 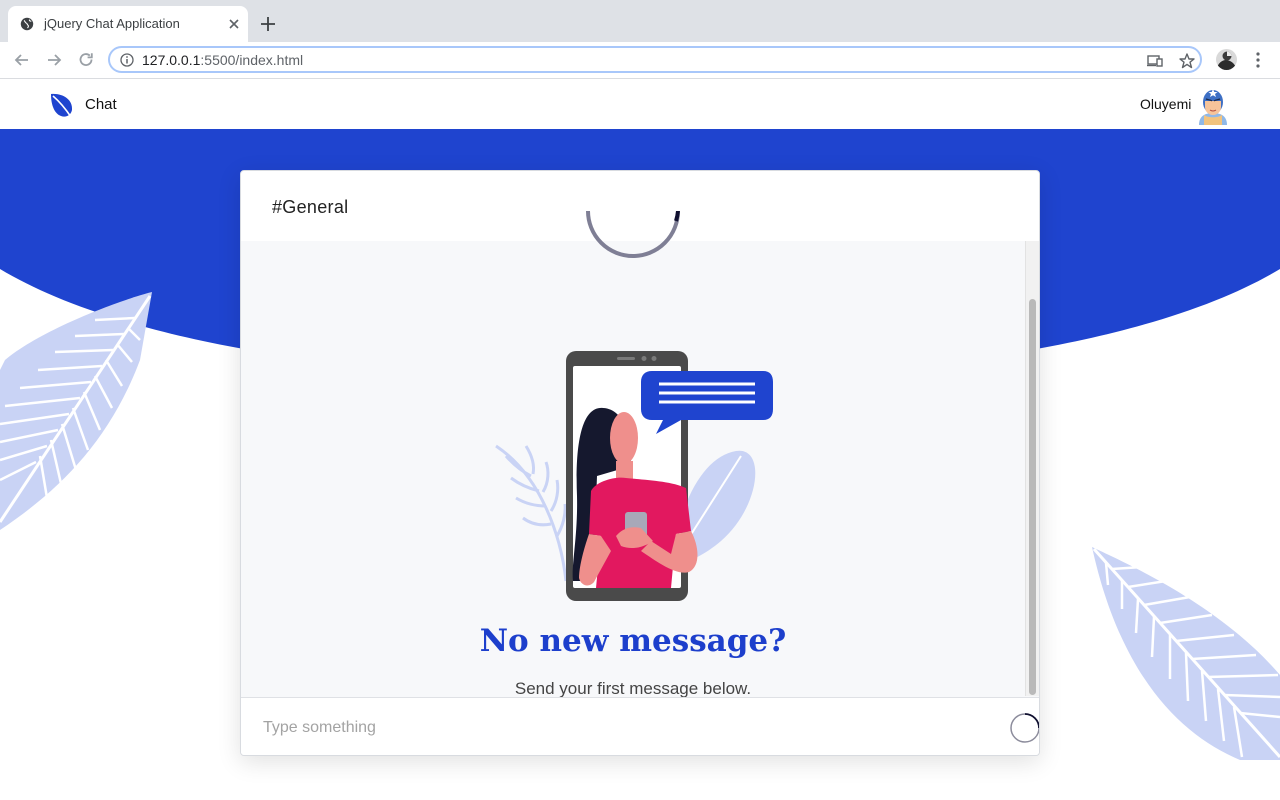 I want to click on empty-state-illustration, so click(x=634, y=476).